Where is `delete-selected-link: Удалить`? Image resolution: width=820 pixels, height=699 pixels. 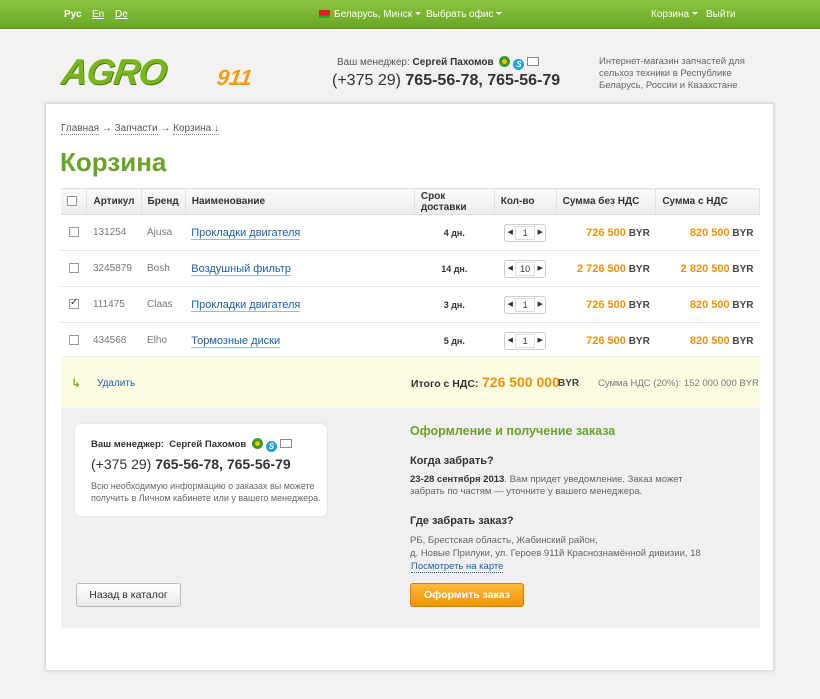
delete-selected-link: Удалить is located at coordinates (116, 383).